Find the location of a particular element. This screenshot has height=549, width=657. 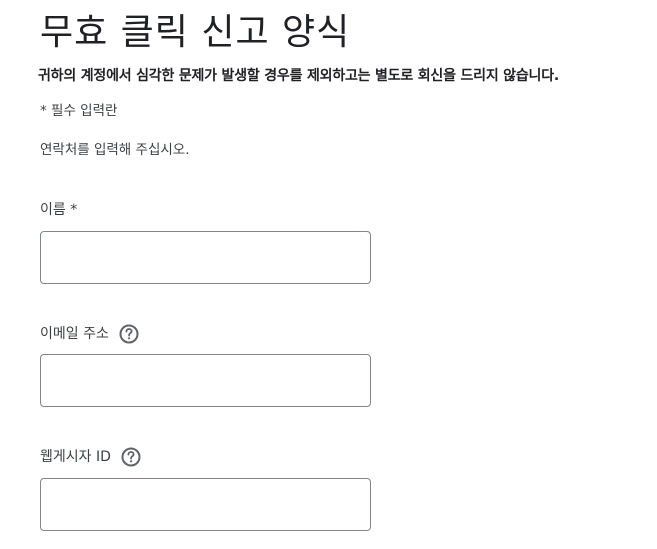

email-input is located at coordinates (205, 380).